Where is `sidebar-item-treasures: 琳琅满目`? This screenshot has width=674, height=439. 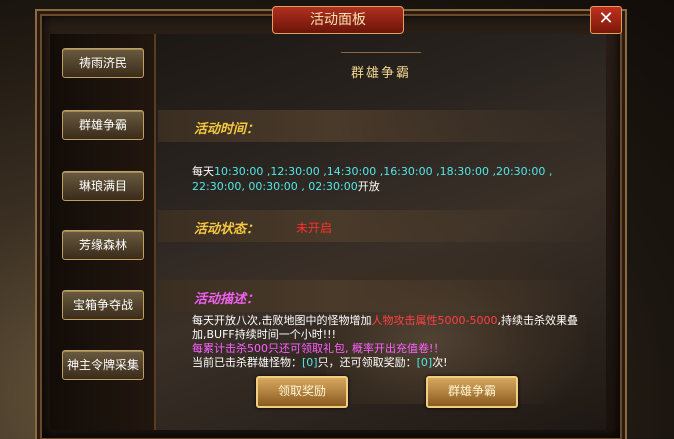
sidebar-item-treasures: 琳琅满目 is located at coordinates (103, 186).